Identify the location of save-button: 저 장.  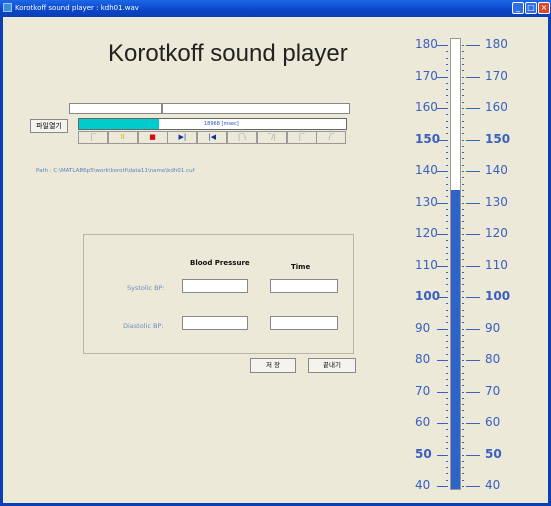
(273, 365).